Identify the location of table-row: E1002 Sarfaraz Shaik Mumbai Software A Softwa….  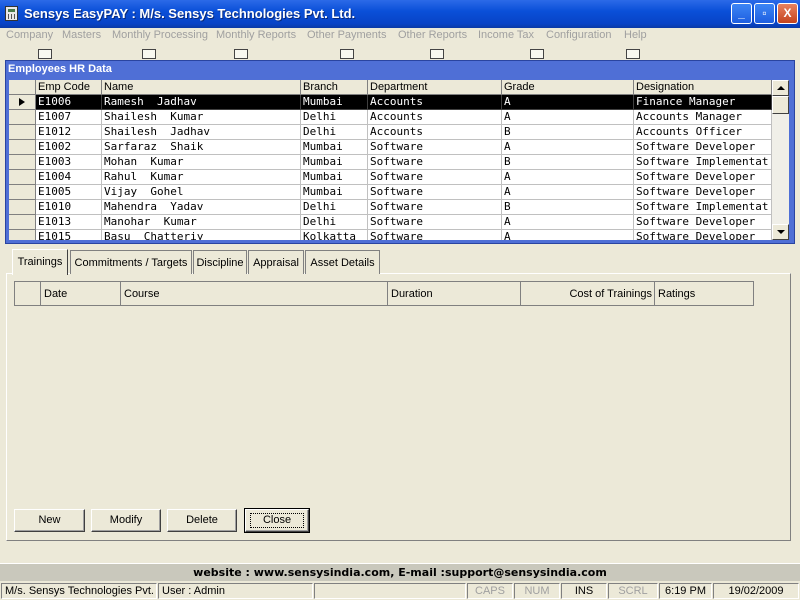
(390, 147).